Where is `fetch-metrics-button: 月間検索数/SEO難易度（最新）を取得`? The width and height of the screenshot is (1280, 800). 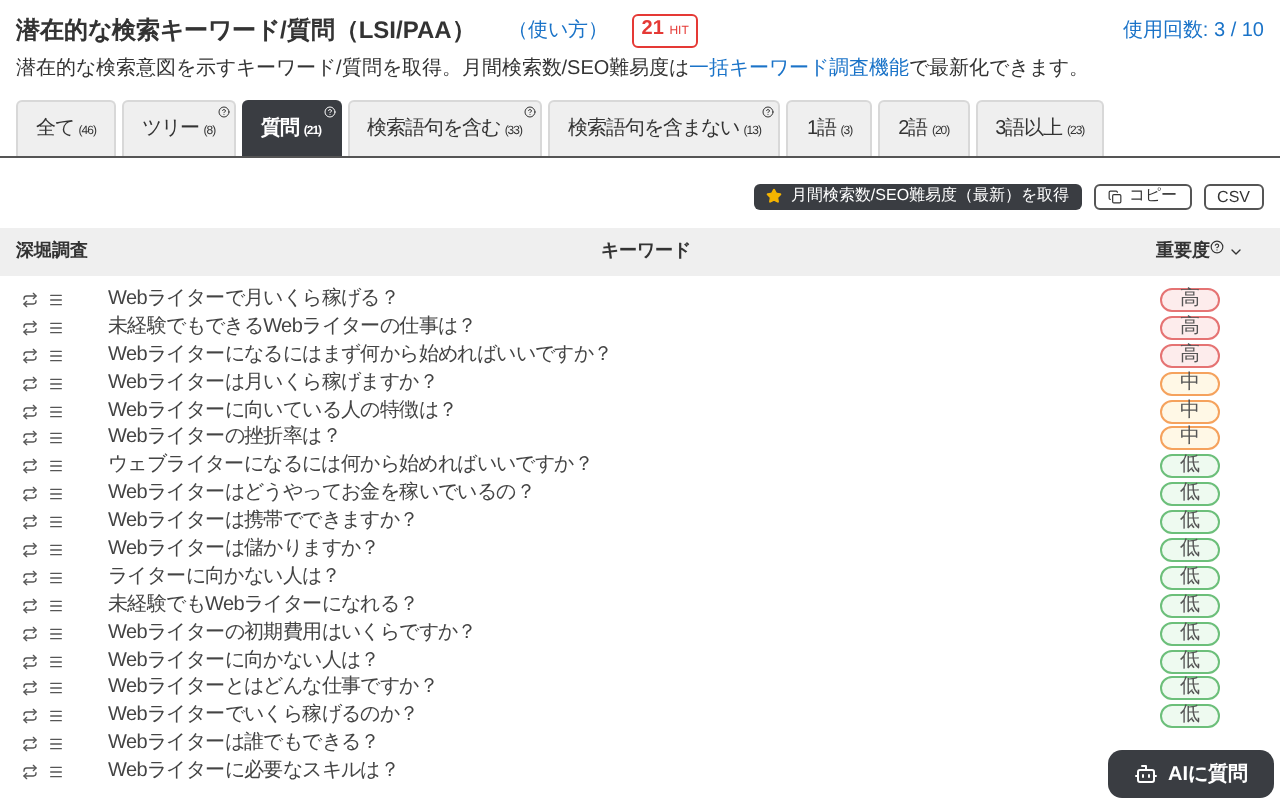 fetch-metrics-button: 月間検索数/SEO難易度（最新）を取得 is located at coordinates (918, 196).